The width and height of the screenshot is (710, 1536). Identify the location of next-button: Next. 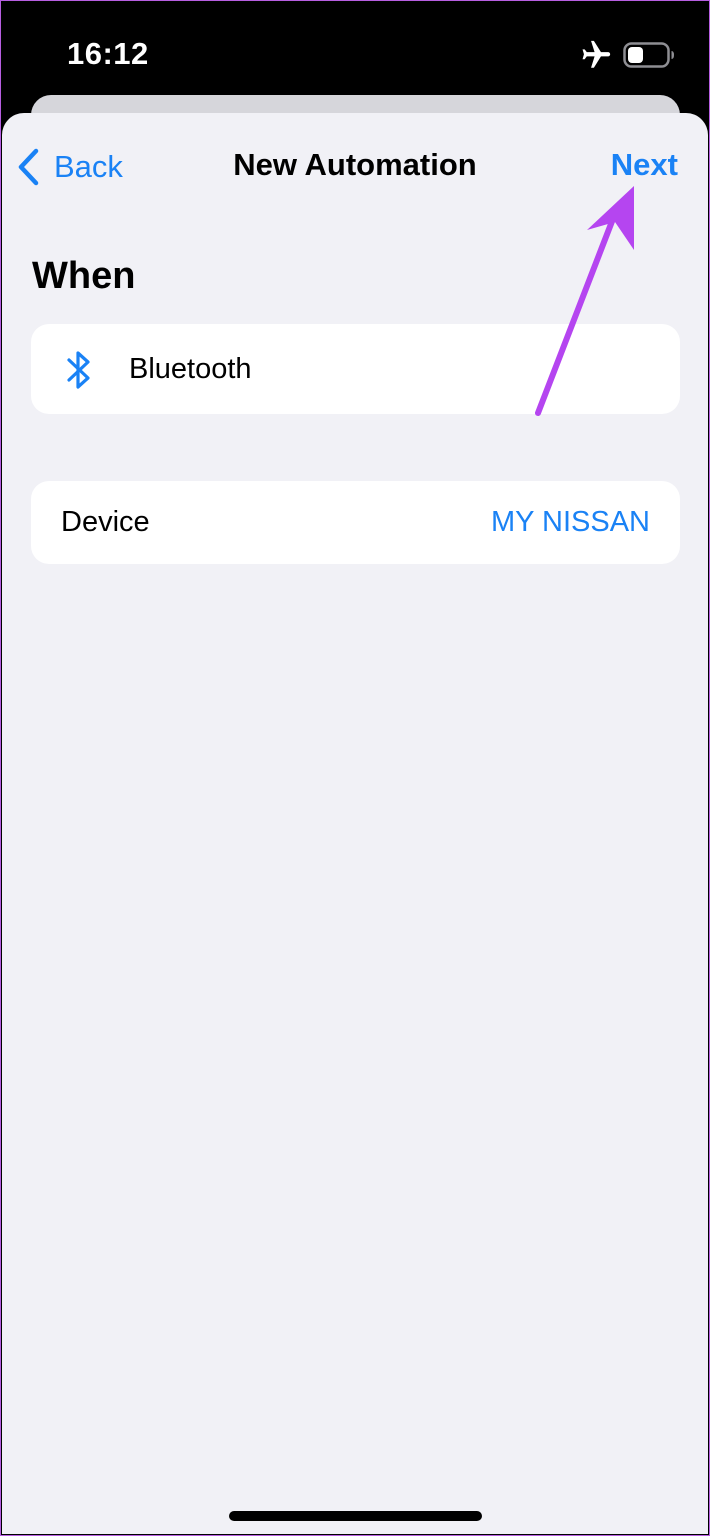
(644, 165).